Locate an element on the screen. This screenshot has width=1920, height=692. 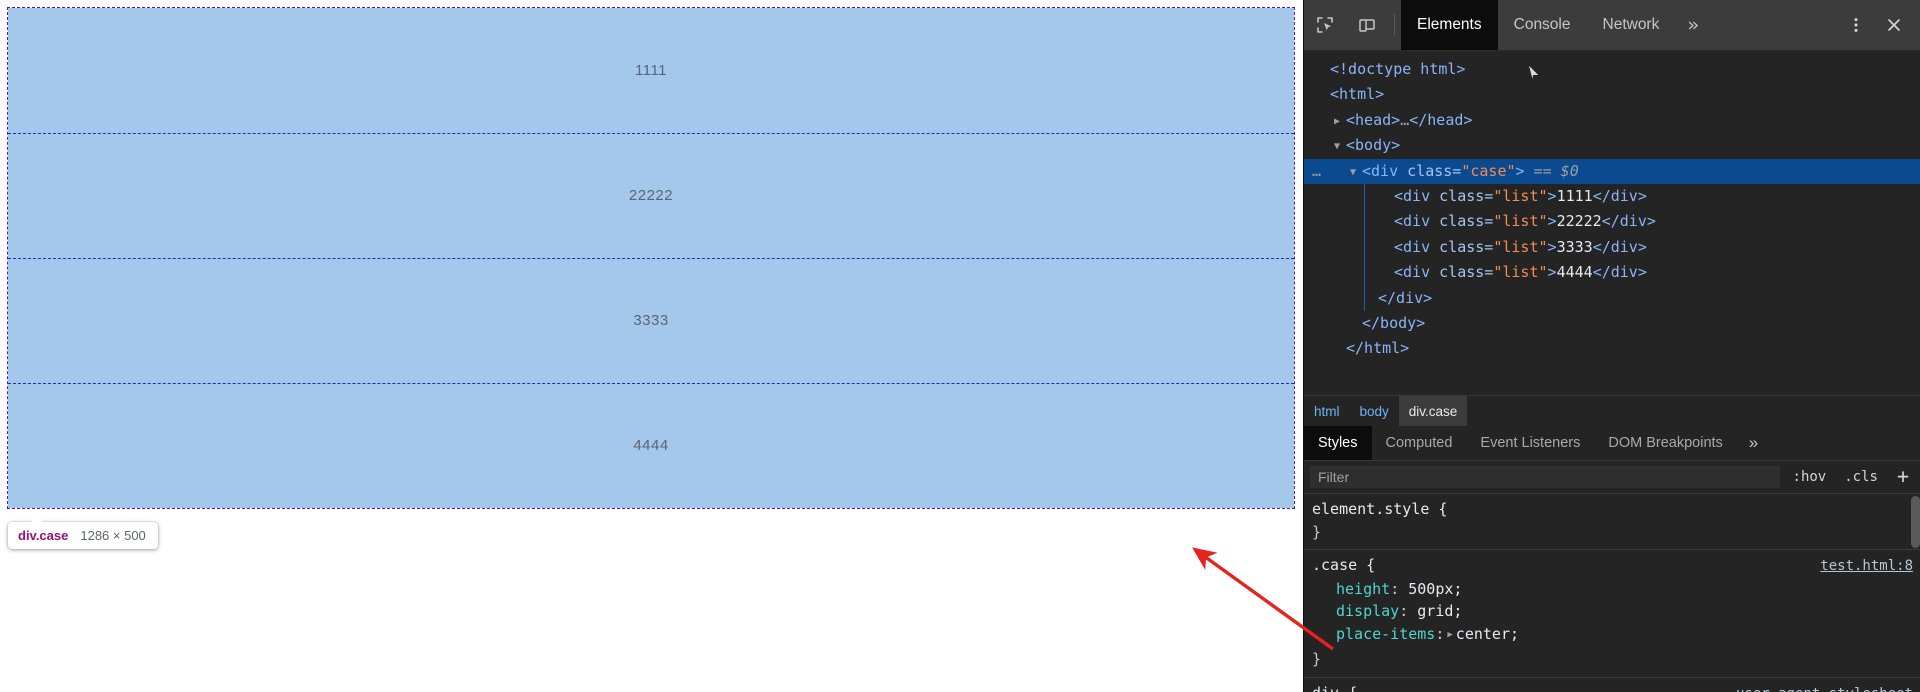
hov-toggle: :hov is located at coordinates (1810, 477).